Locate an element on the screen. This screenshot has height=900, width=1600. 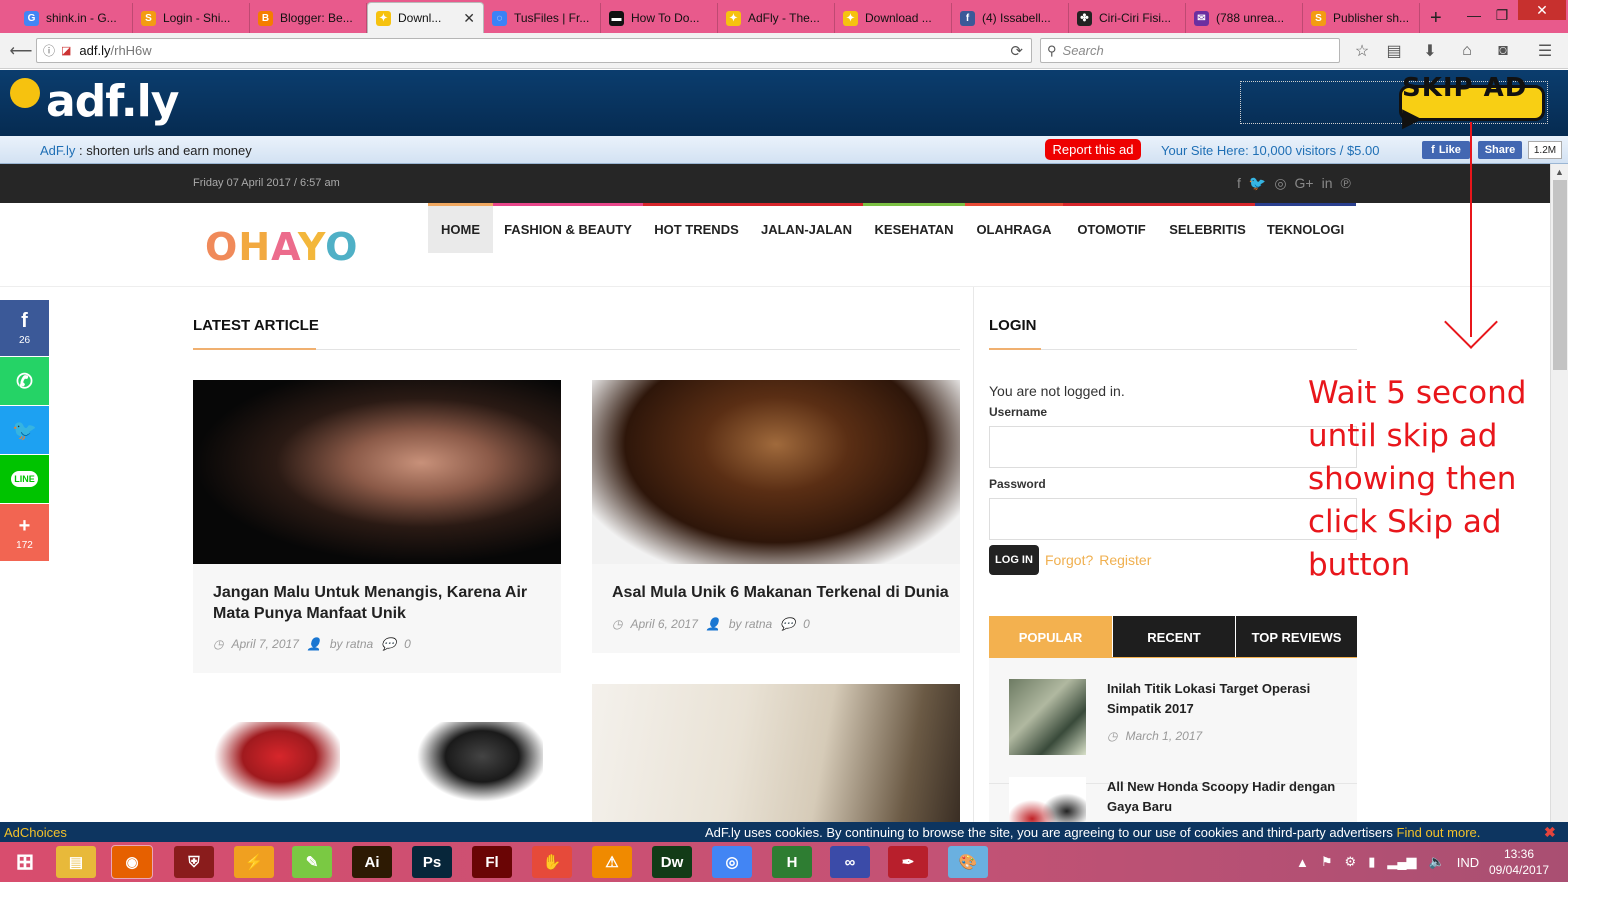
share-more-button: +172 is located at coordinates (24, 532).